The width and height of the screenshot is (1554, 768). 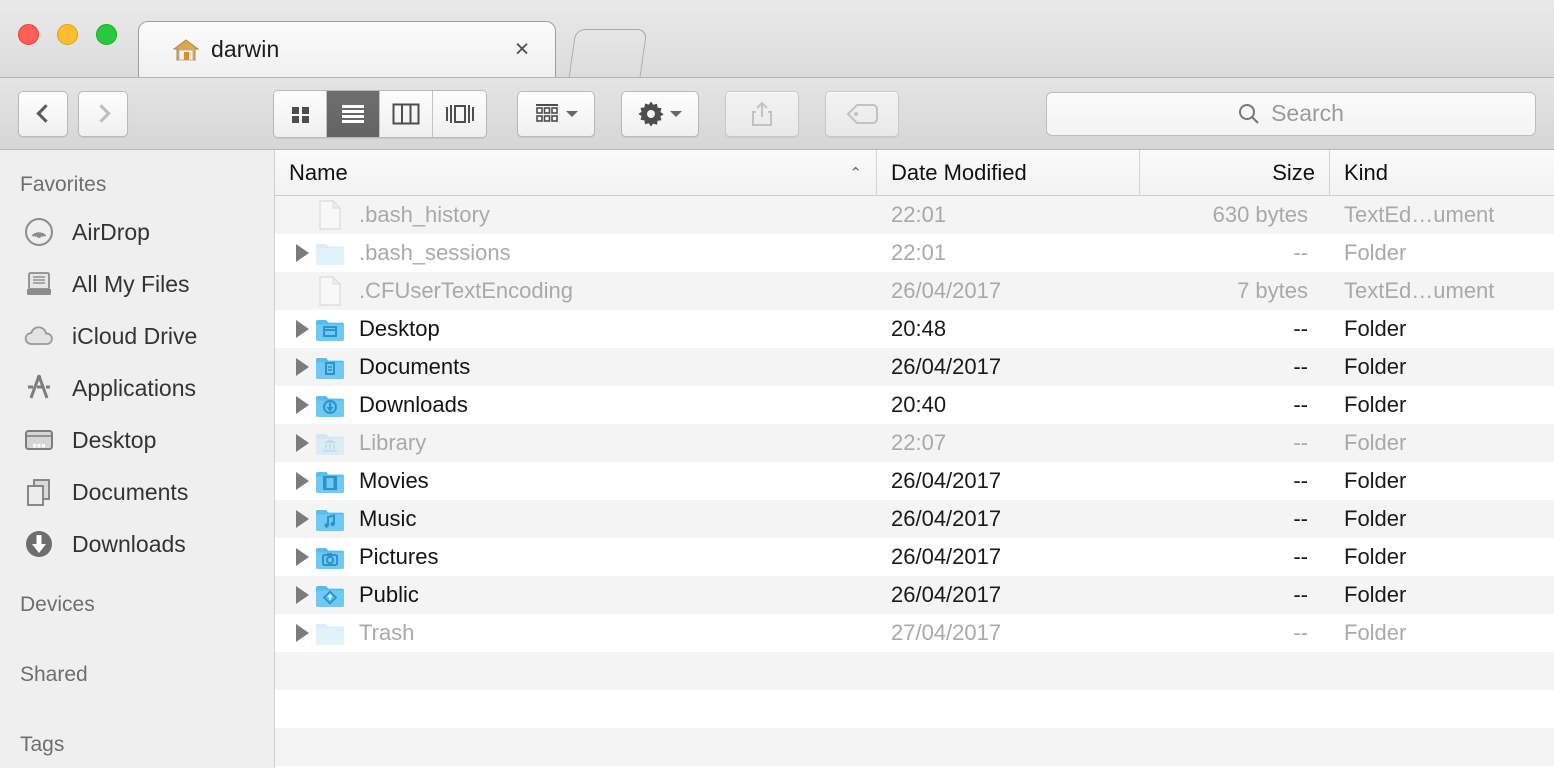 What do you see at coordinates (1235, 172) in the screenshot?
I see `column-header-size: Size` at bounding box center [1235, 172].